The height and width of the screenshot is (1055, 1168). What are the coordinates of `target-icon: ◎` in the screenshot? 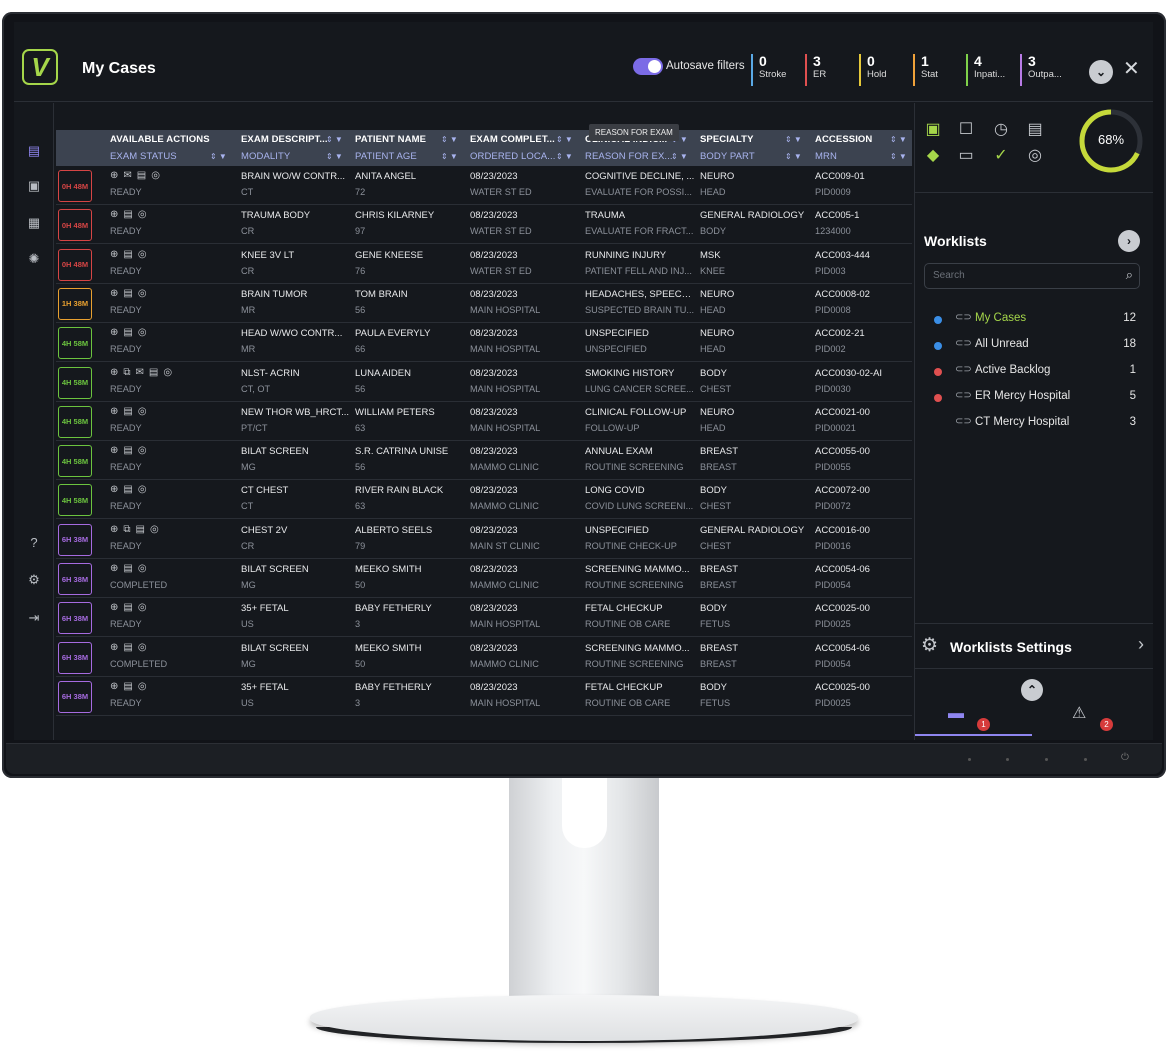 It's located at (1035, 156).